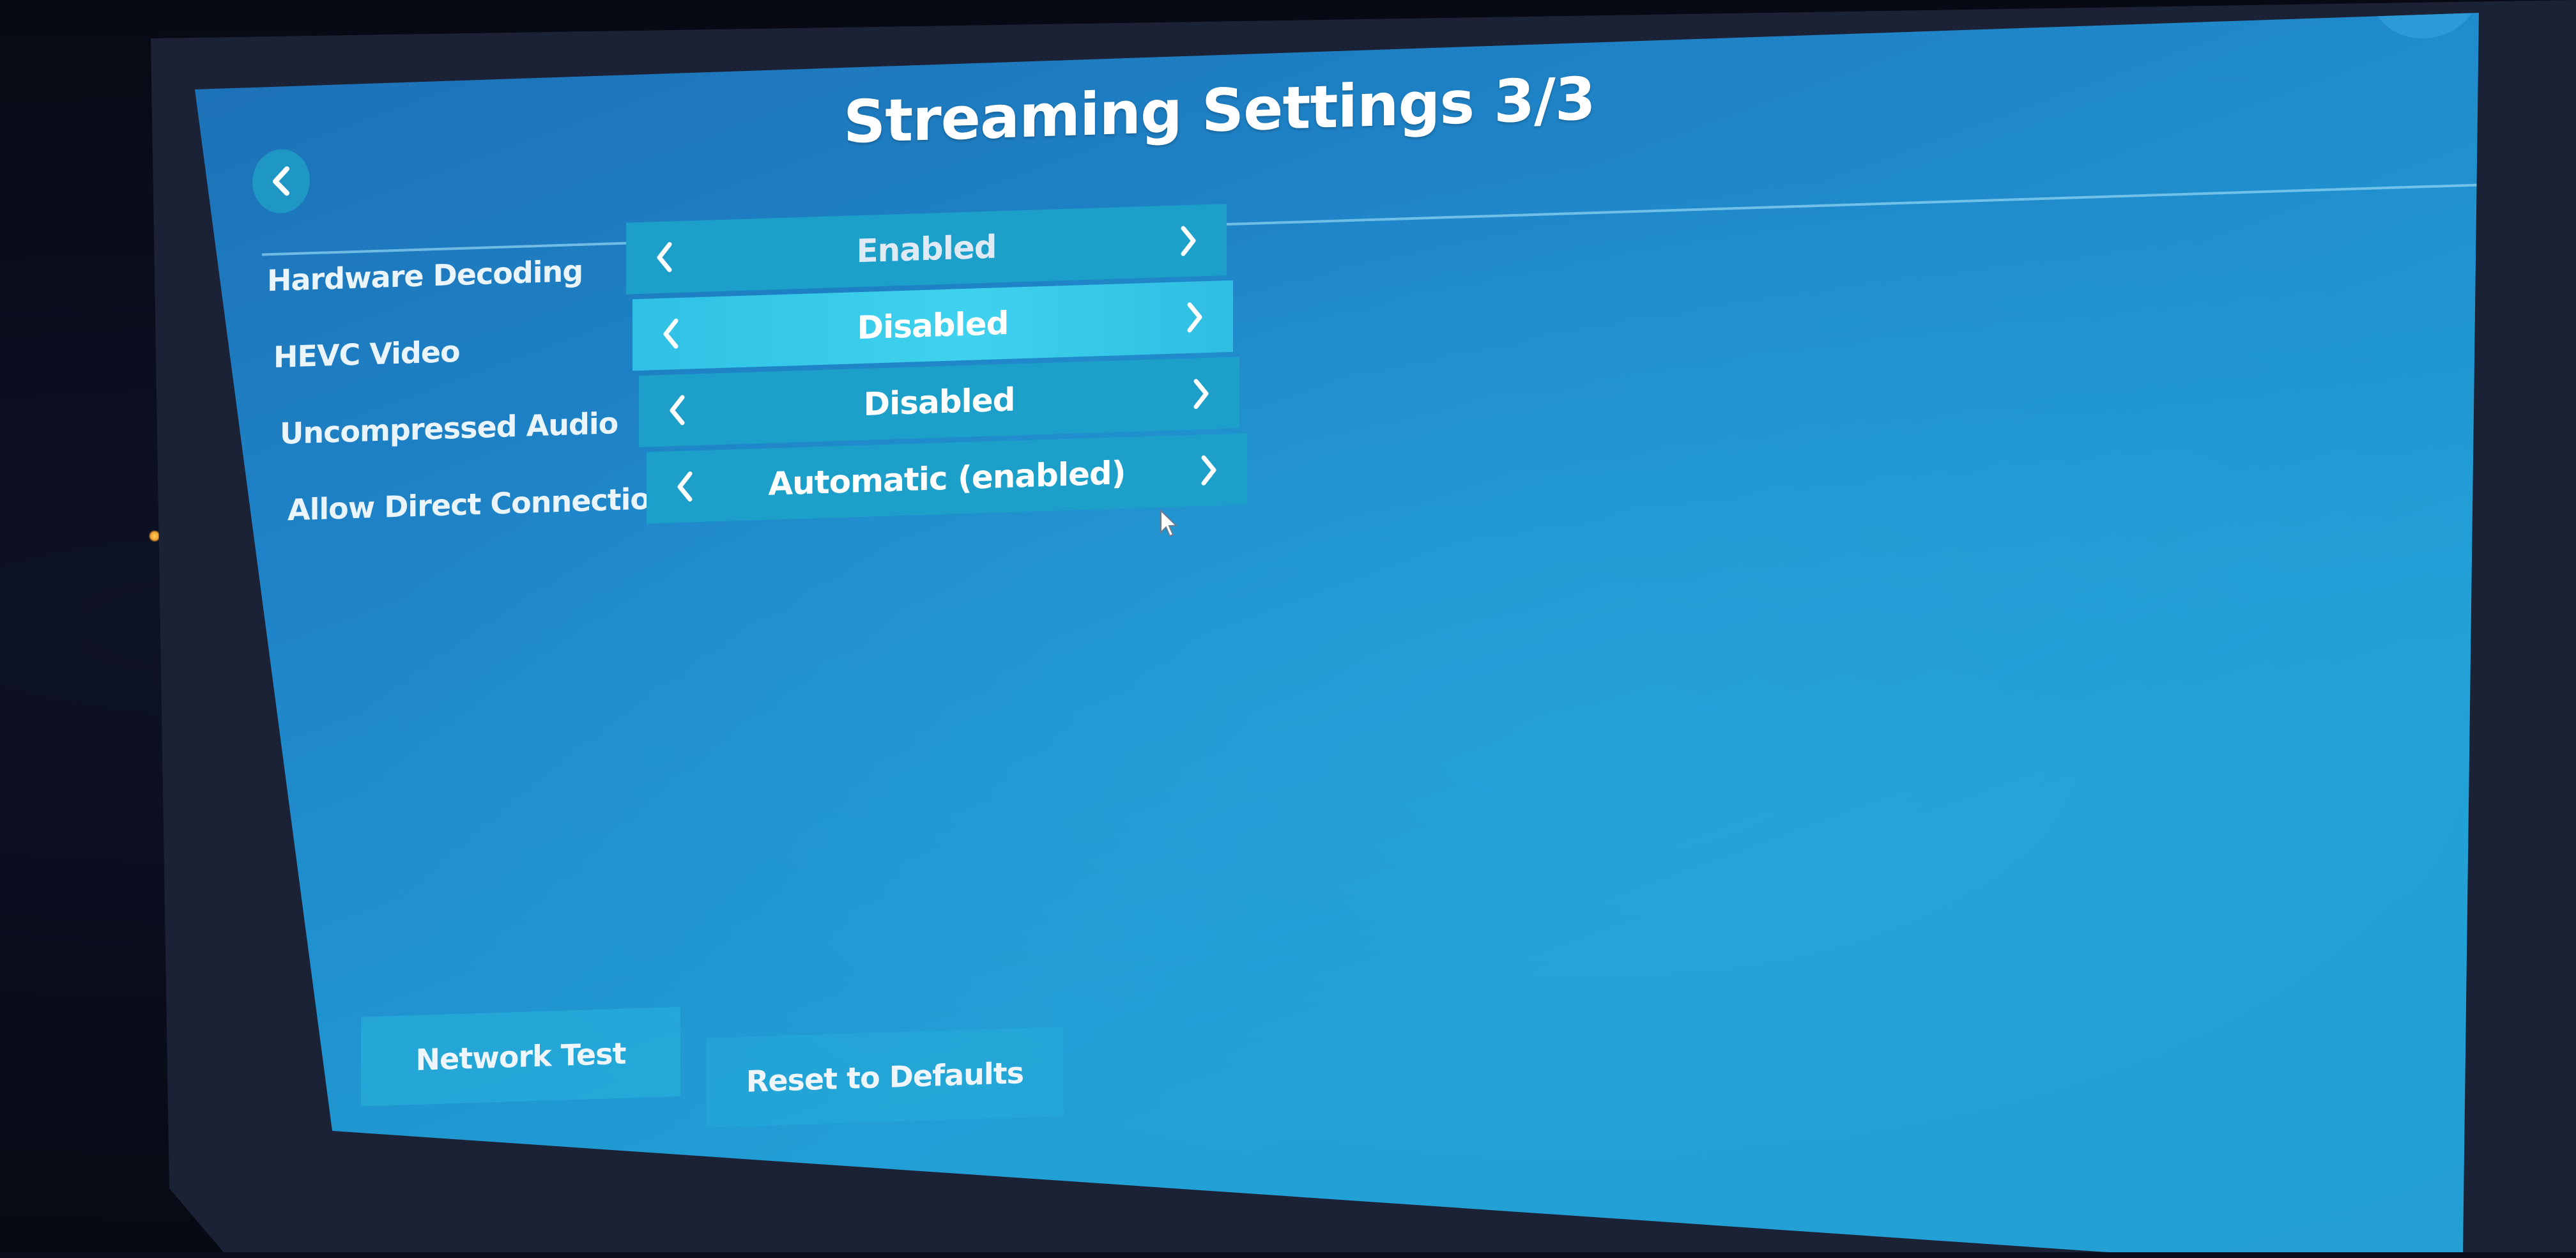 Image resolution: width=2576 pixels, height=1258 pixels. I want to click on option-selector: Automatic (enabled), so click(947, 478).